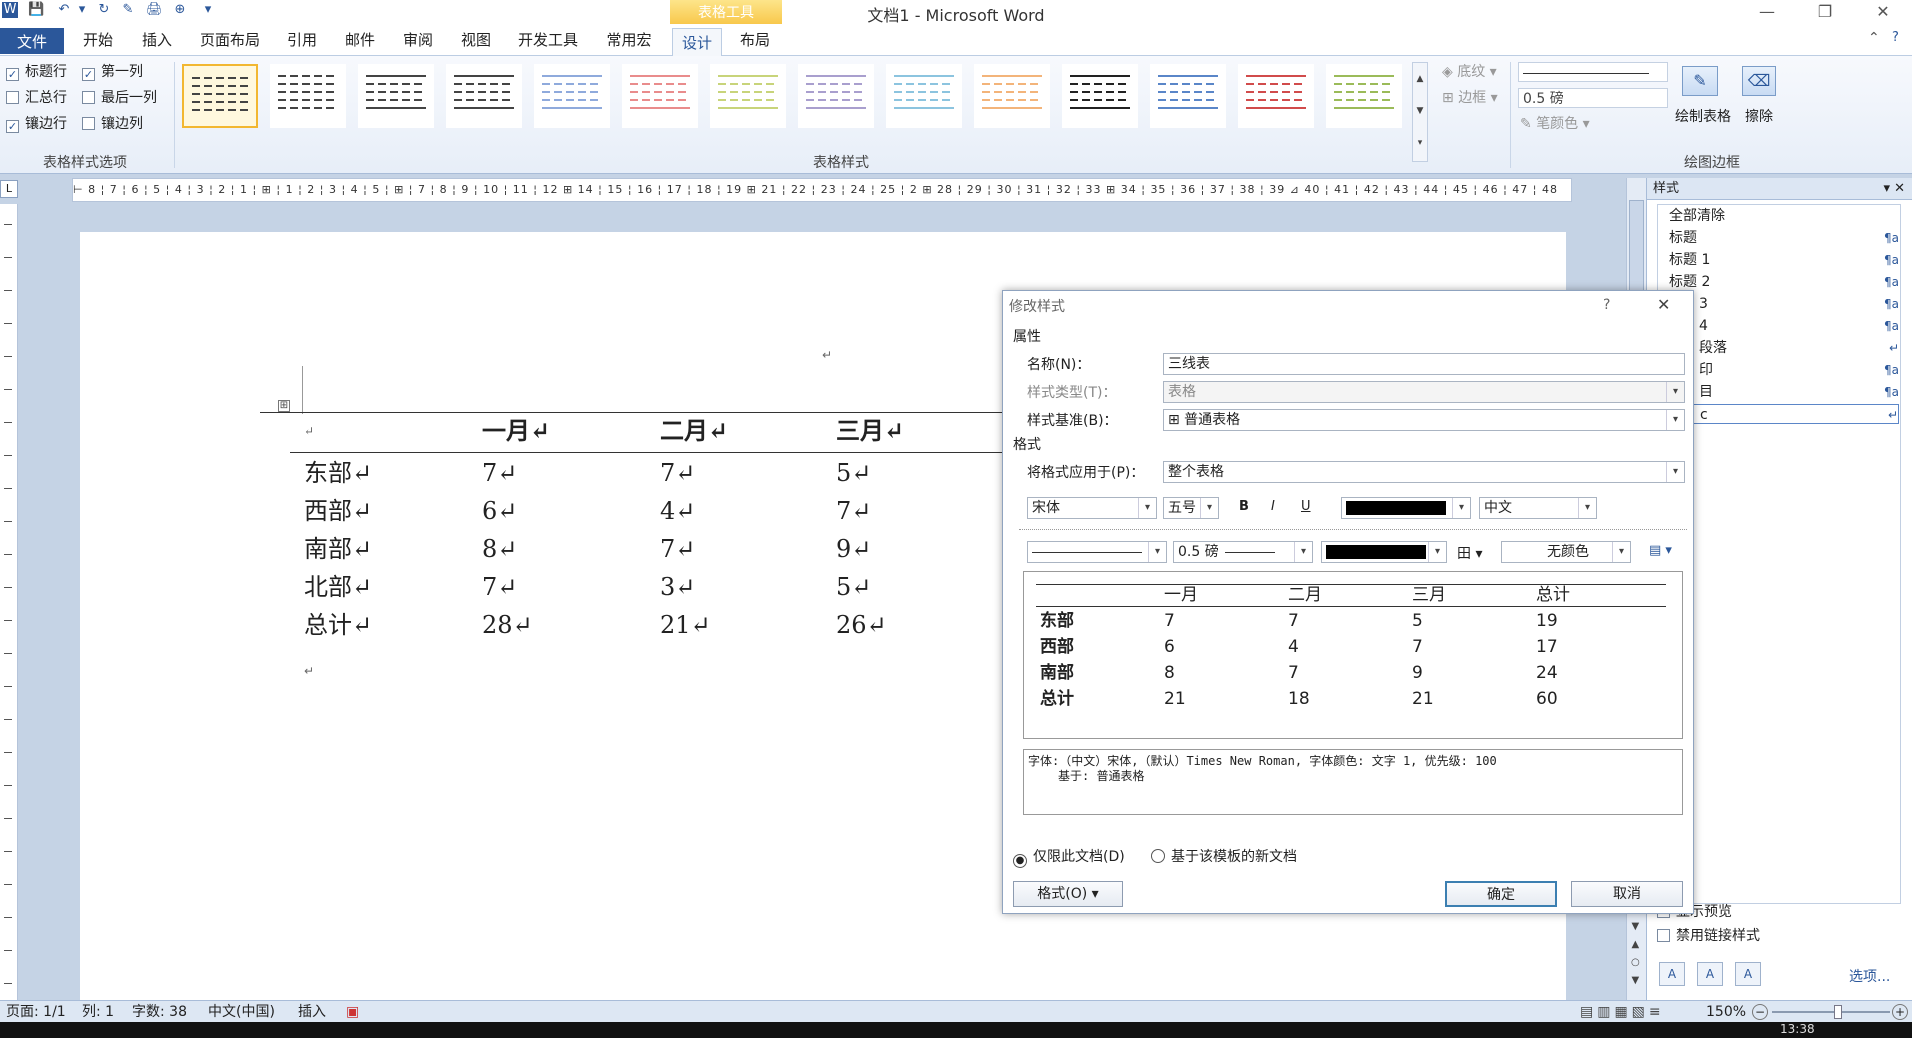  I want to click on tab-references: 引用, so click(302, 40).